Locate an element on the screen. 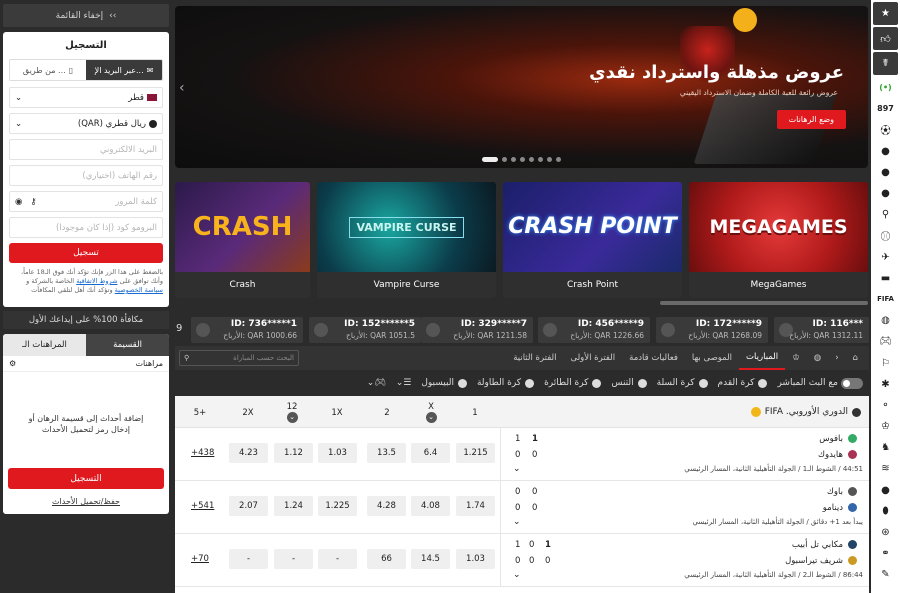 The width and height of the screenshot is (900, 593). password-field: ⚷ ◉ is located at coordinates (86, 201).